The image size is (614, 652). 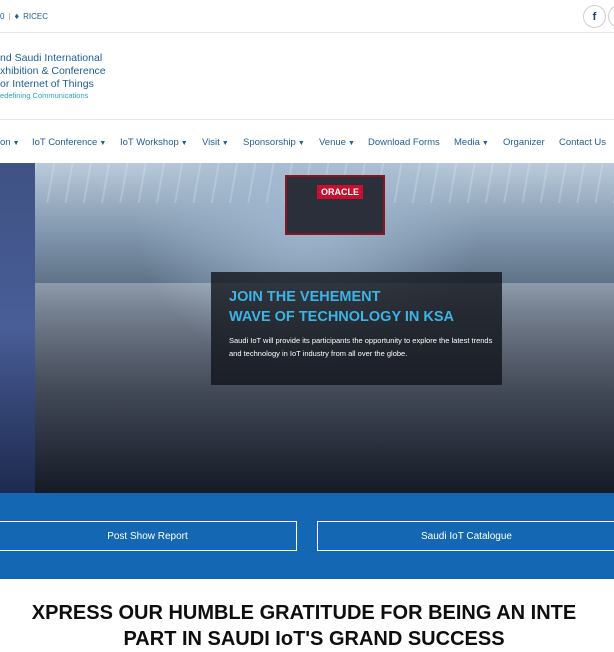 I want to click on nav-label: Sponsorship, so click(x=269, y=142).